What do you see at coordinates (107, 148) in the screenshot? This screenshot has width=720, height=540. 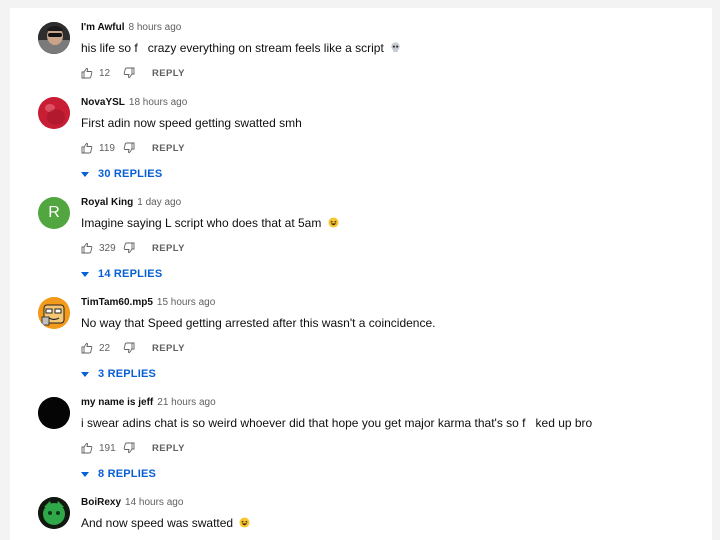 I see `like-count: 119` at bounding box center [107, 148].